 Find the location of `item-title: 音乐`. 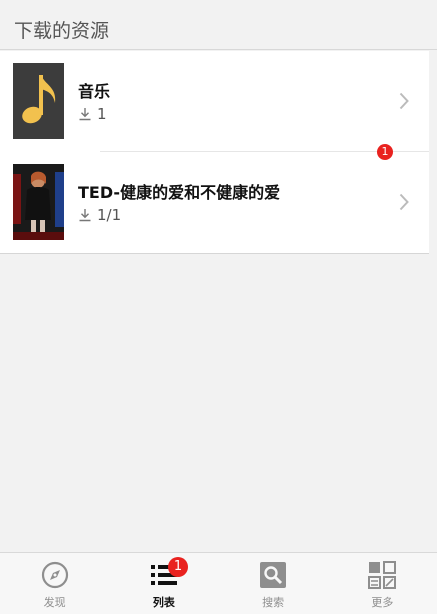

item-title: 音乐 is located at coordinates (94, 91).